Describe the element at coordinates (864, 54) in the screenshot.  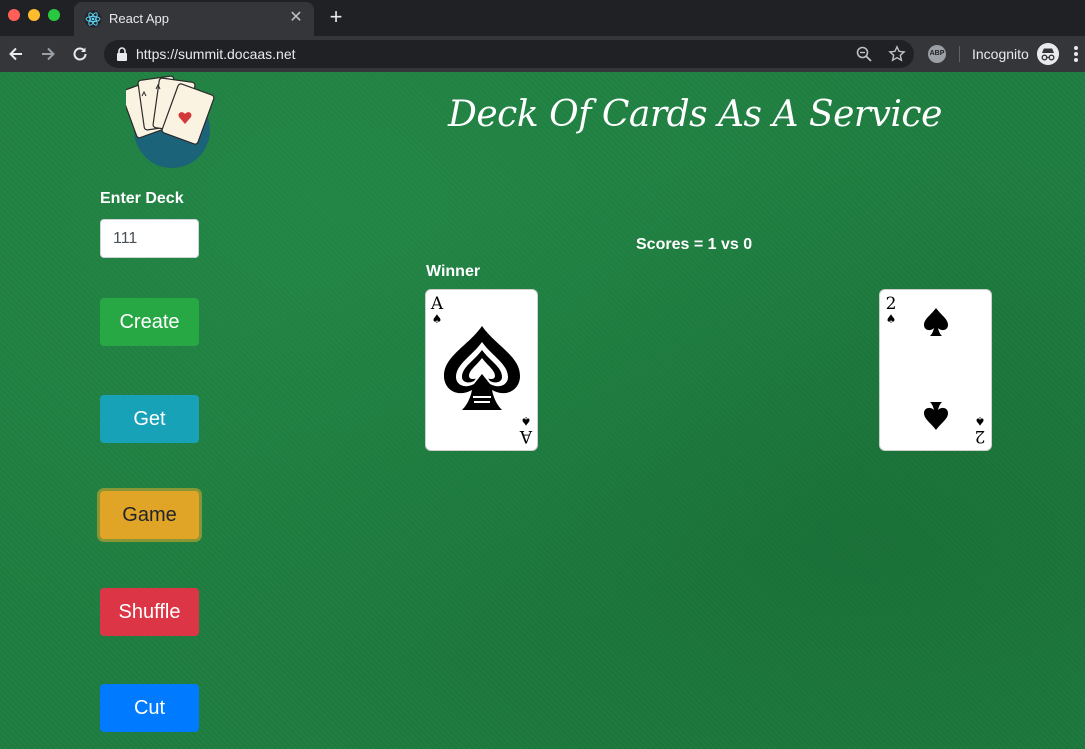
I see `zoom-icon` at that location.